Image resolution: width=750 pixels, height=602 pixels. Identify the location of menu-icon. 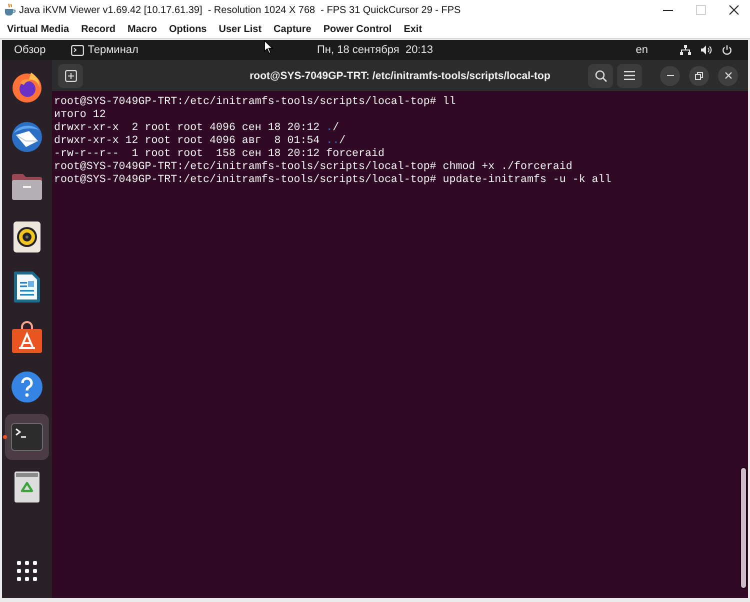
(629, 75).